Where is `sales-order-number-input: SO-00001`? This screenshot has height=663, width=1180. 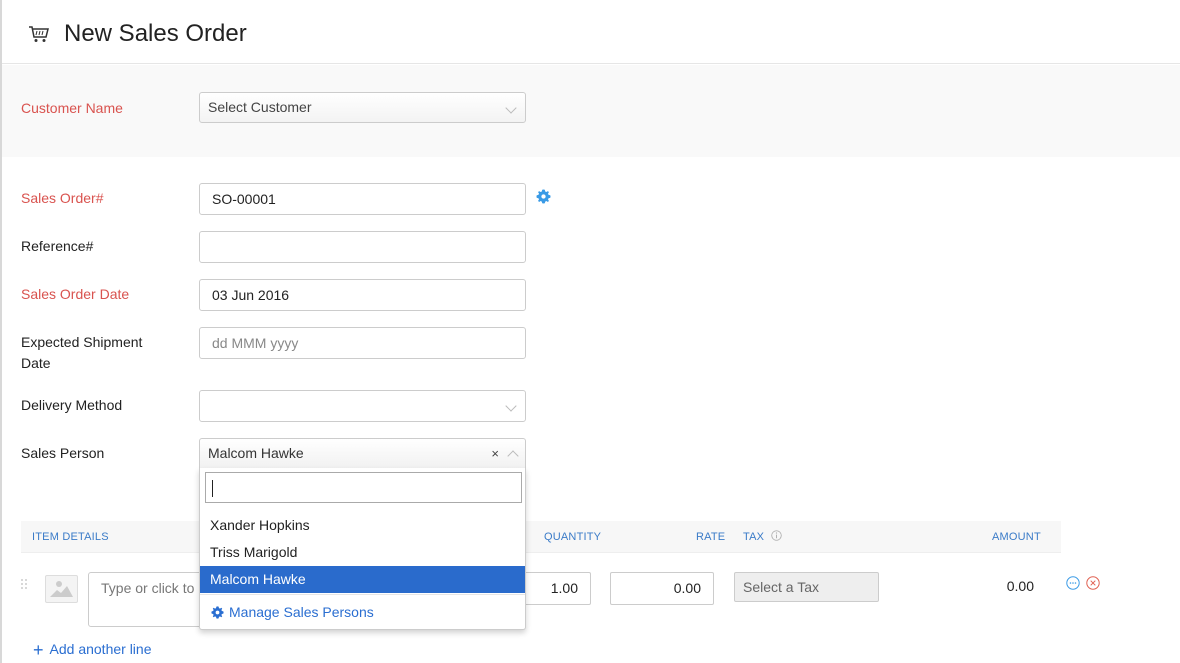 sales-order-number-input: SO-00001 is located at coordinates (362, 199).